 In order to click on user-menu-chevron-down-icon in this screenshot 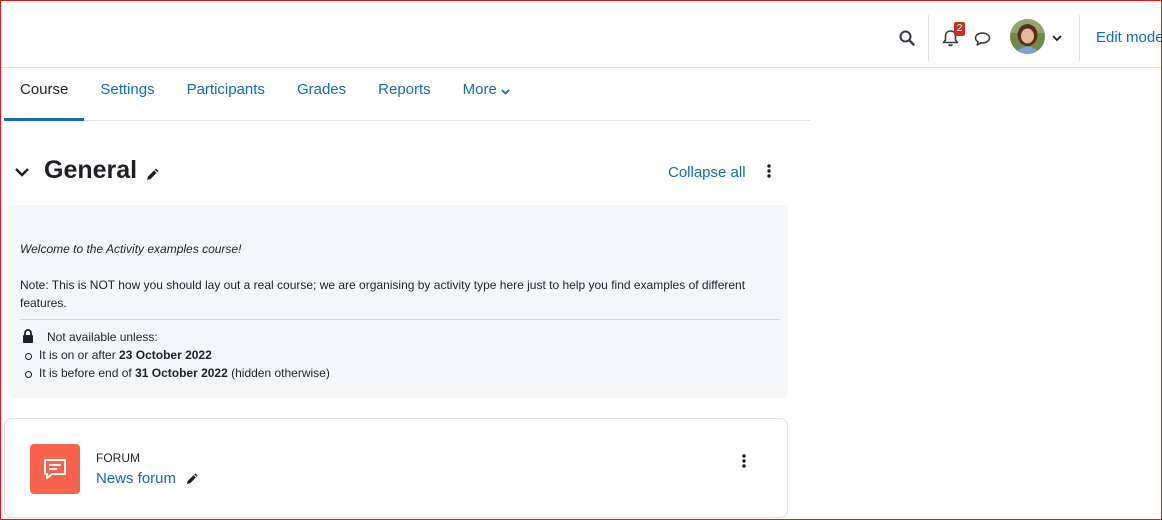, I will do `click(1057, 38)`.